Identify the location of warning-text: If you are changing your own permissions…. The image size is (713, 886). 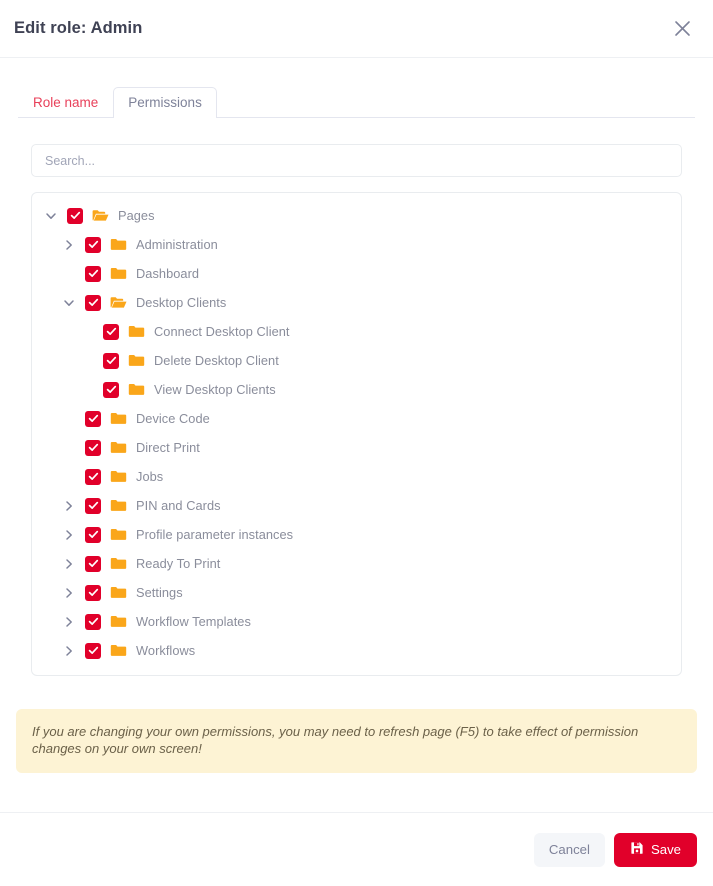
(335, 740).